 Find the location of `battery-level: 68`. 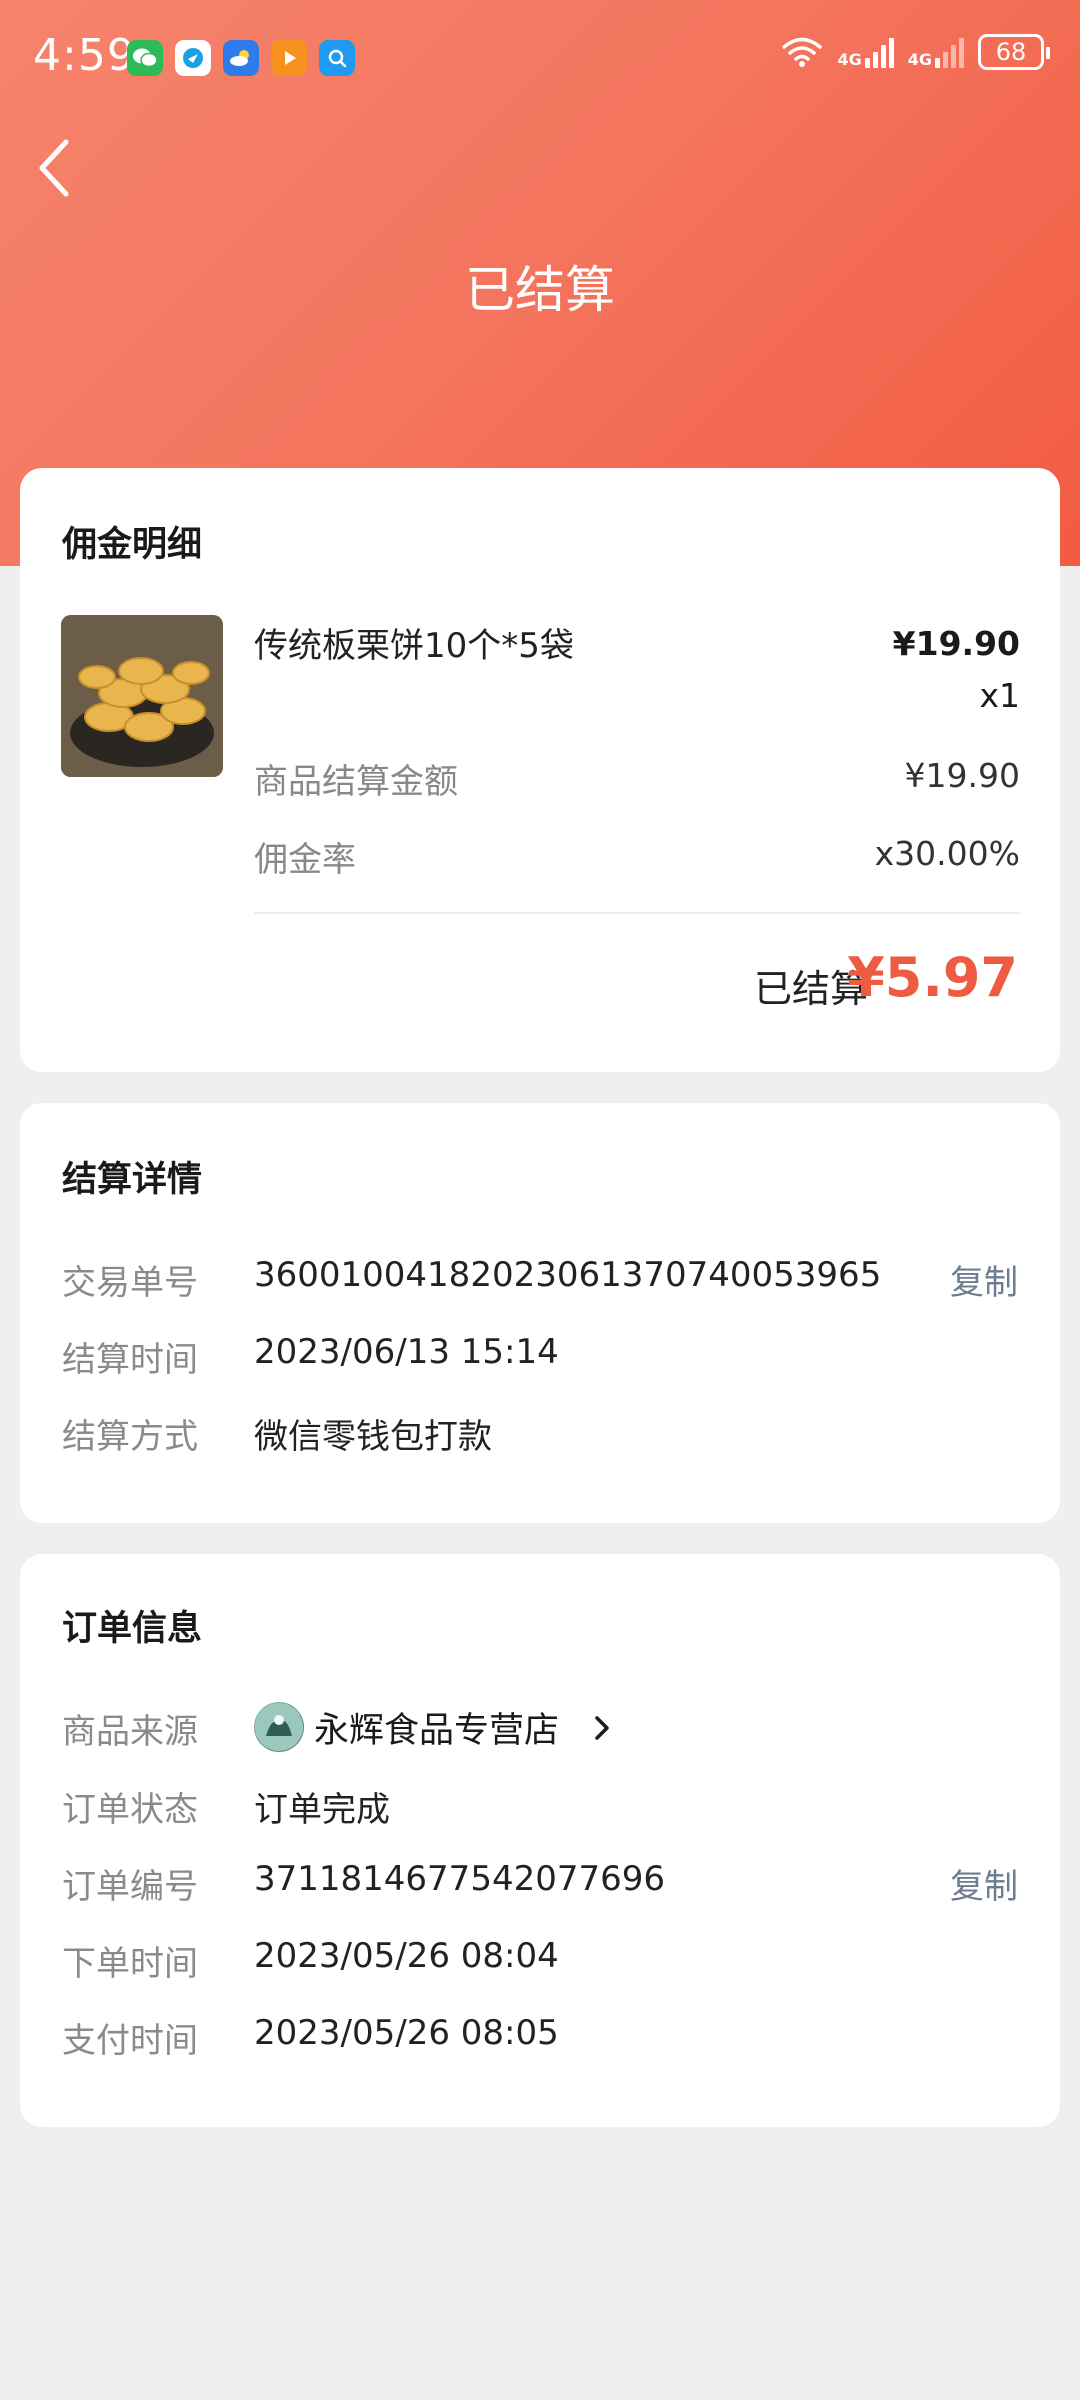

battery-level: 68 is located at coordinates (1011, 52).